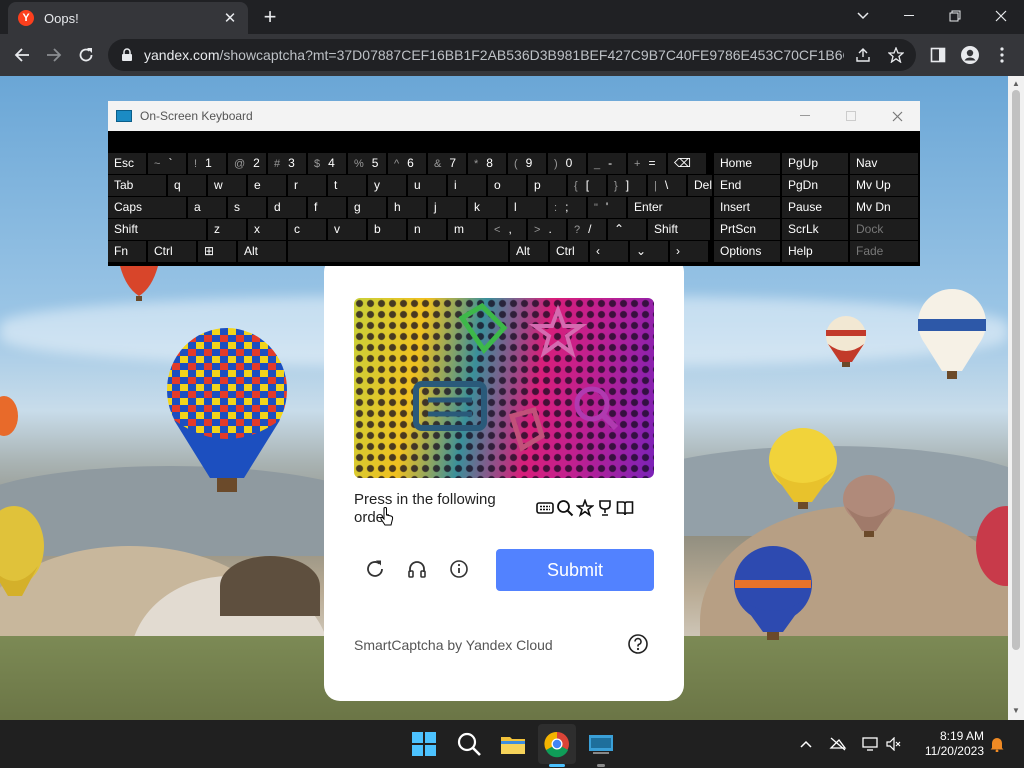 The image size is (1024, 768). Describe the element at coordinates (815, 185) in the screenshot. I see `osk-key-pgdn: PgDn` at that location.